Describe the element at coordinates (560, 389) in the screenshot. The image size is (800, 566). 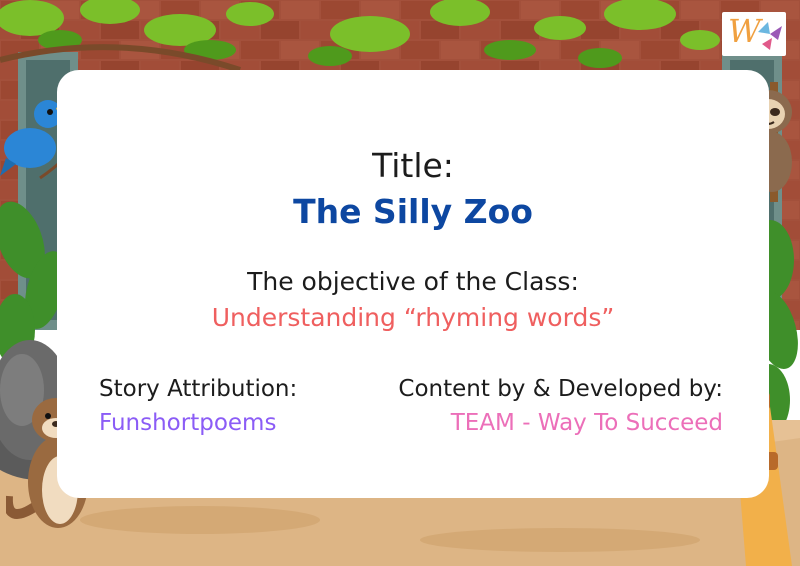
I see `developer-label: Content by & Developed by:` at that location.